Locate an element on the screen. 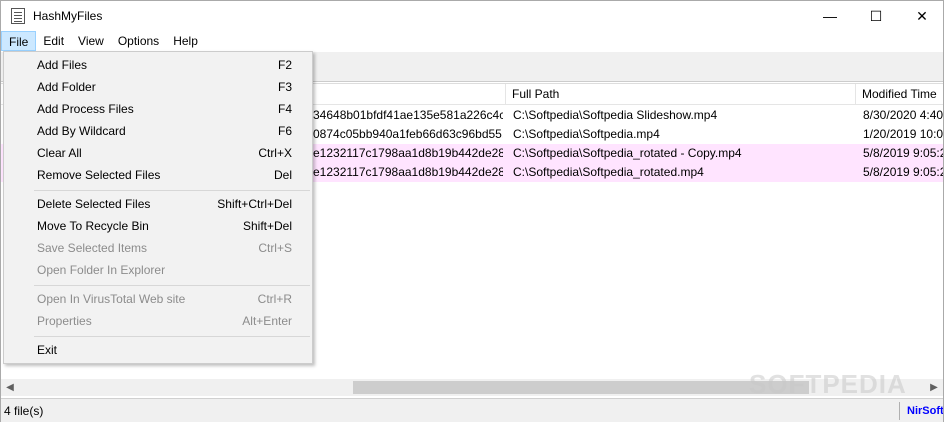  menu-item-label: Add Folder is located at coordinates (66, 87).